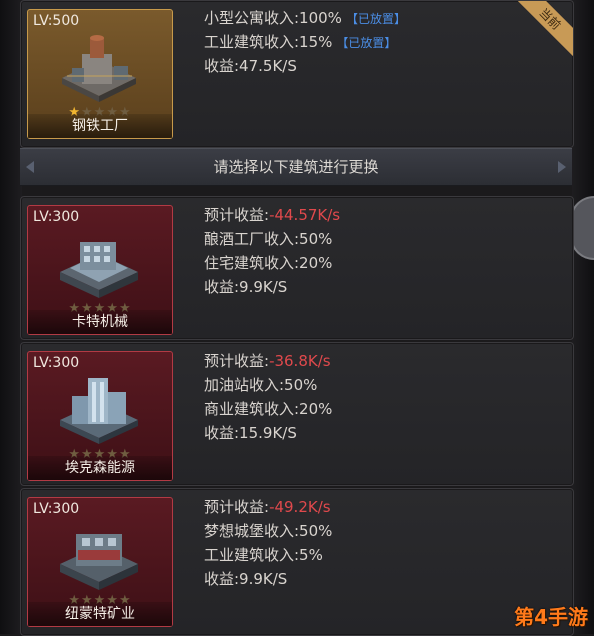  I want to click on building-card: LV:300 ★★★★★ 埃克森能源, so click(100, 416).